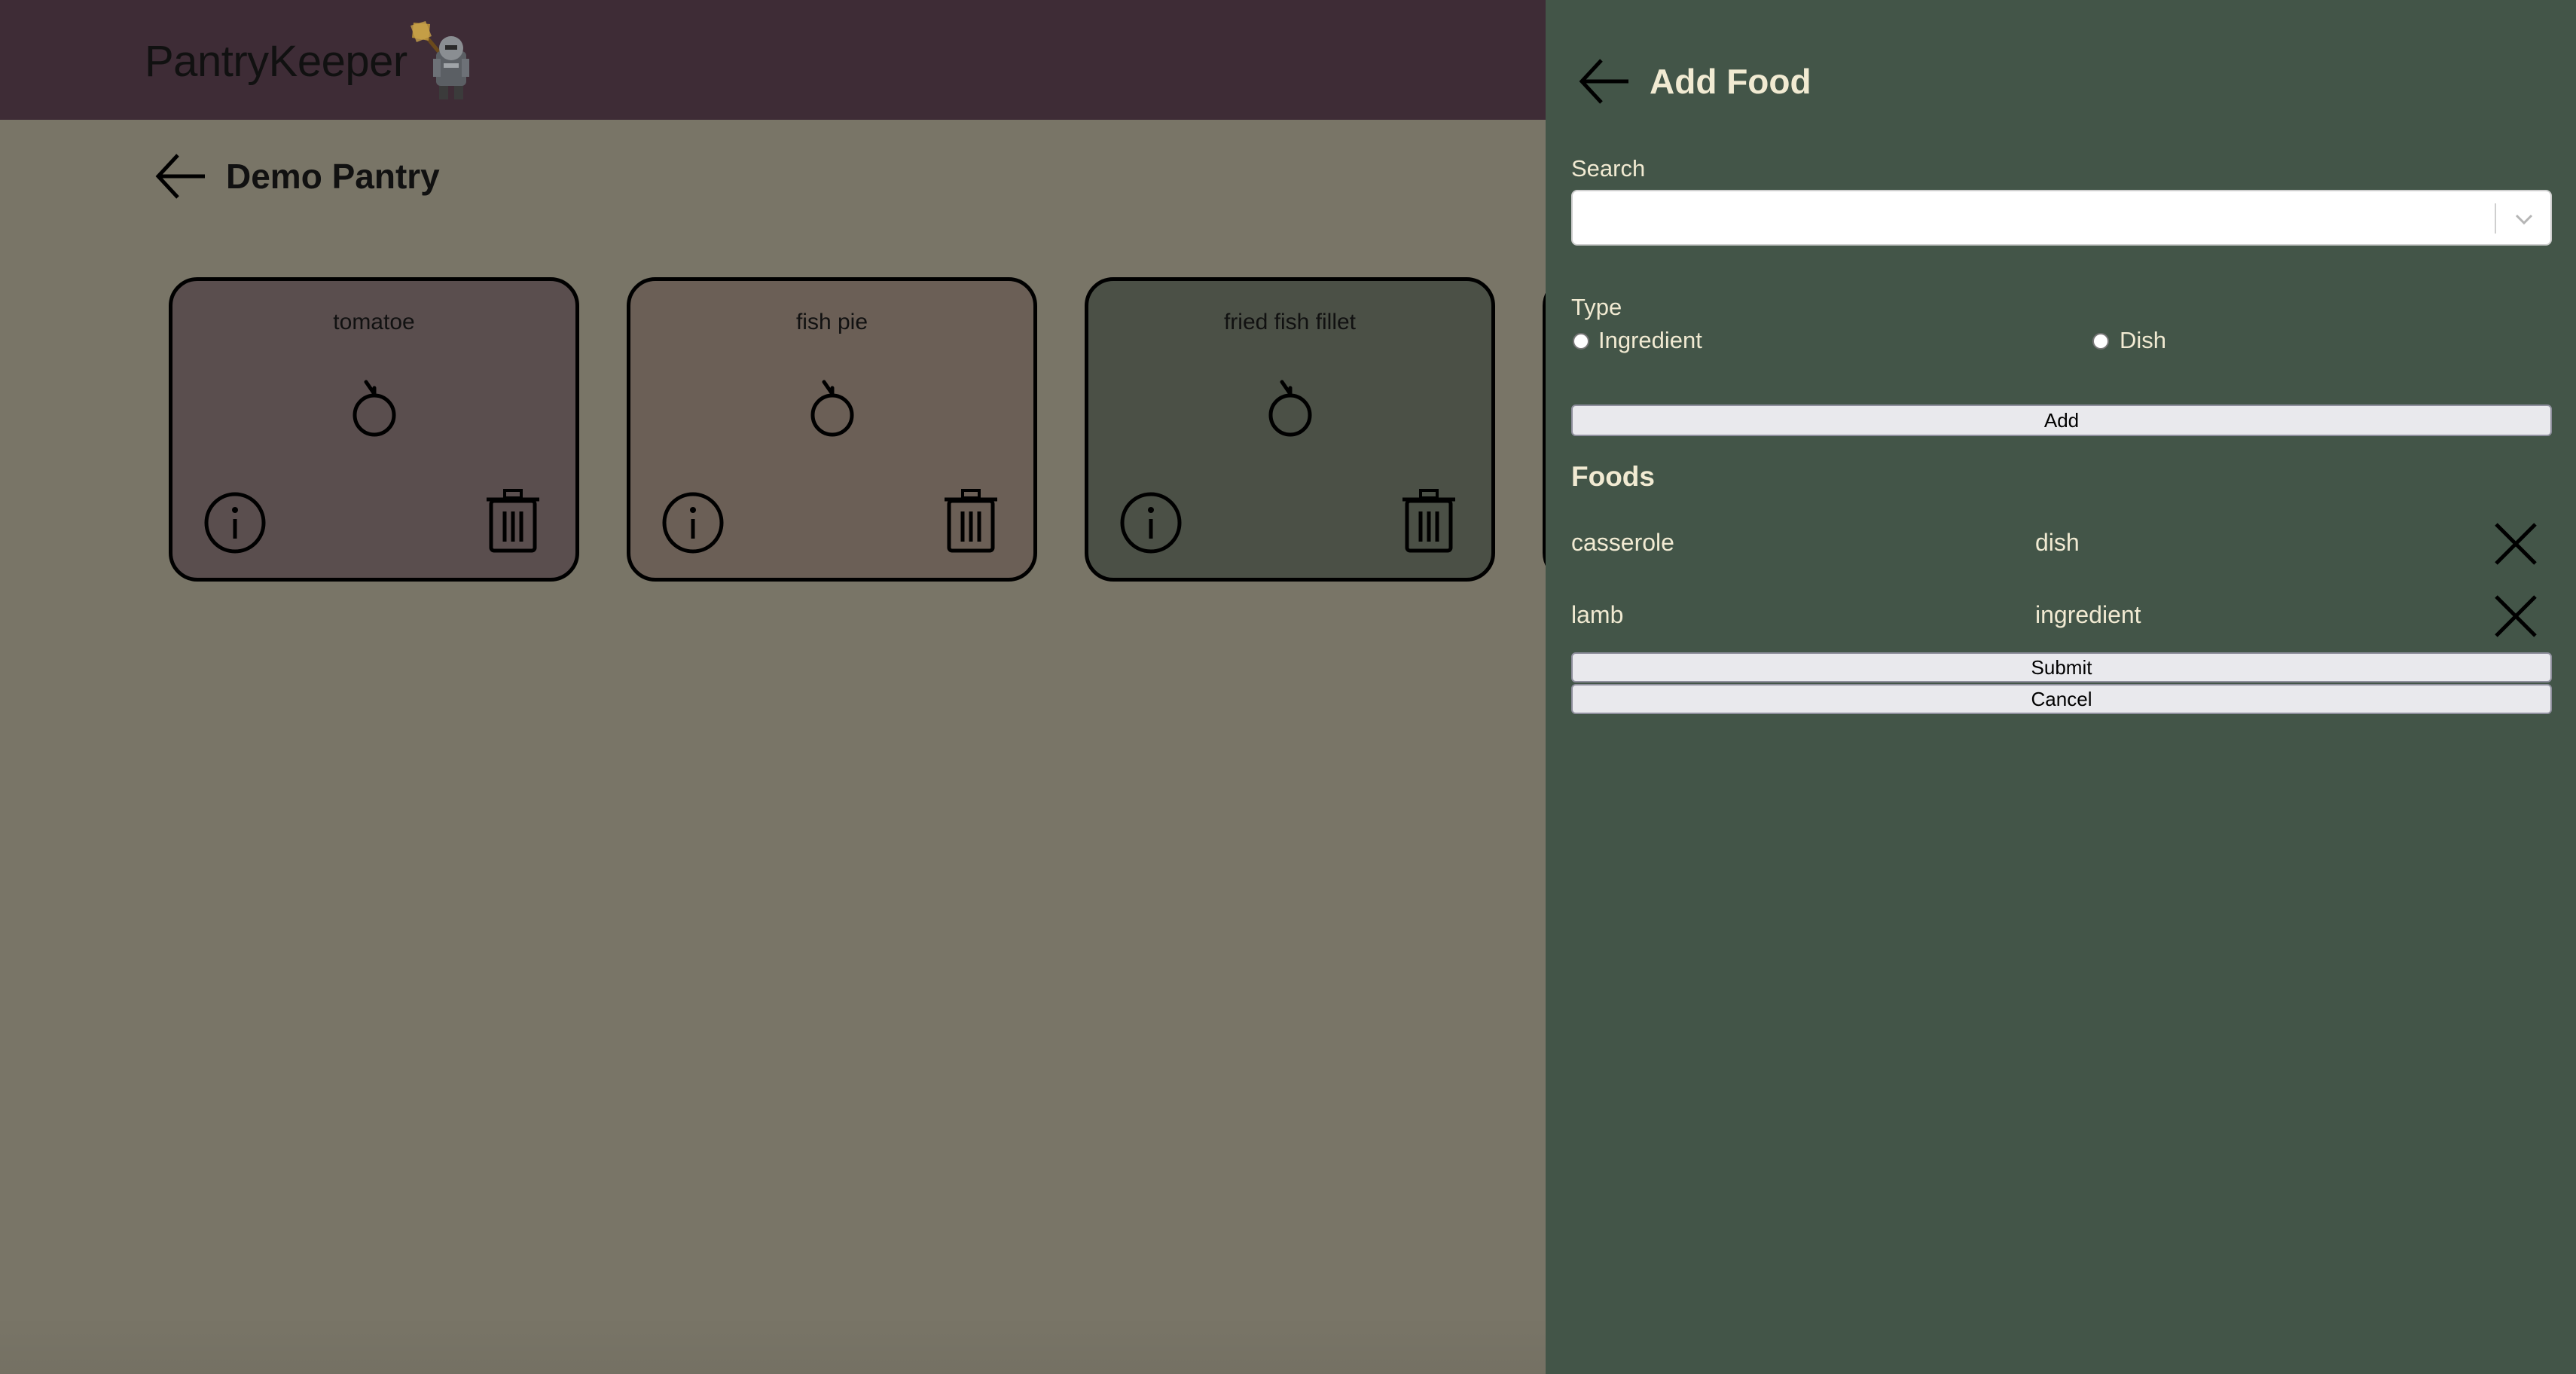 The image size is (2576, 1374). What do you see at coordinates (2143, 340) in the screenshot?
I see `type-dish-label: Dish` at bounding box center [2143, 340].